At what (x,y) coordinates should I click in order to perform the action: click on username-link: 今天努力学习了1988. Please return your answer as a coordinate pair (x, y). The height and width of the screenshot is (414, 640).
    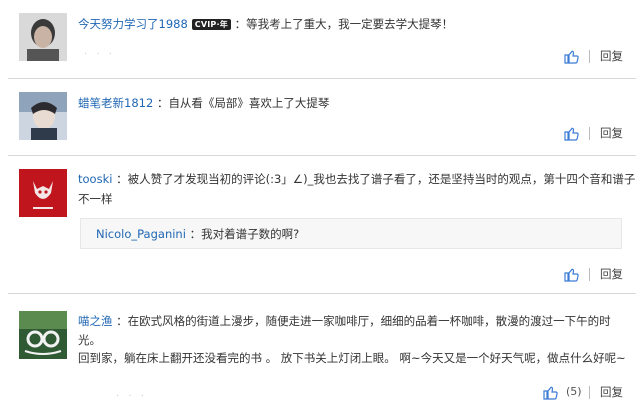
    Looking at the image, I should click on (133, 24).